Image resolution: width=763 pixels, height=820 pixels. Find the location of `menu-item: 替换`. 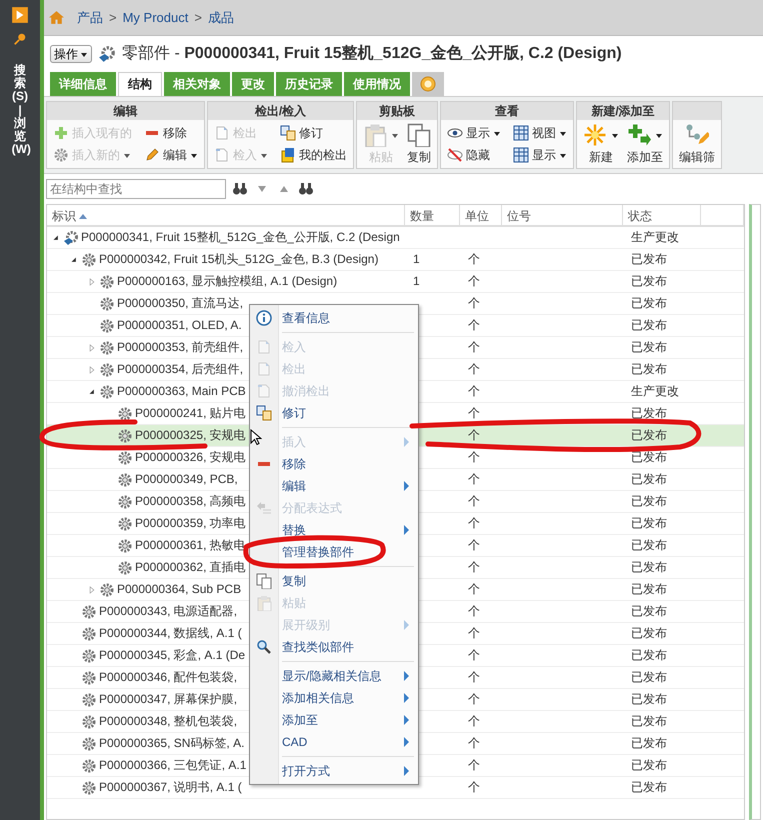

menu-item: 替换 is located at coordinates (334, 530).